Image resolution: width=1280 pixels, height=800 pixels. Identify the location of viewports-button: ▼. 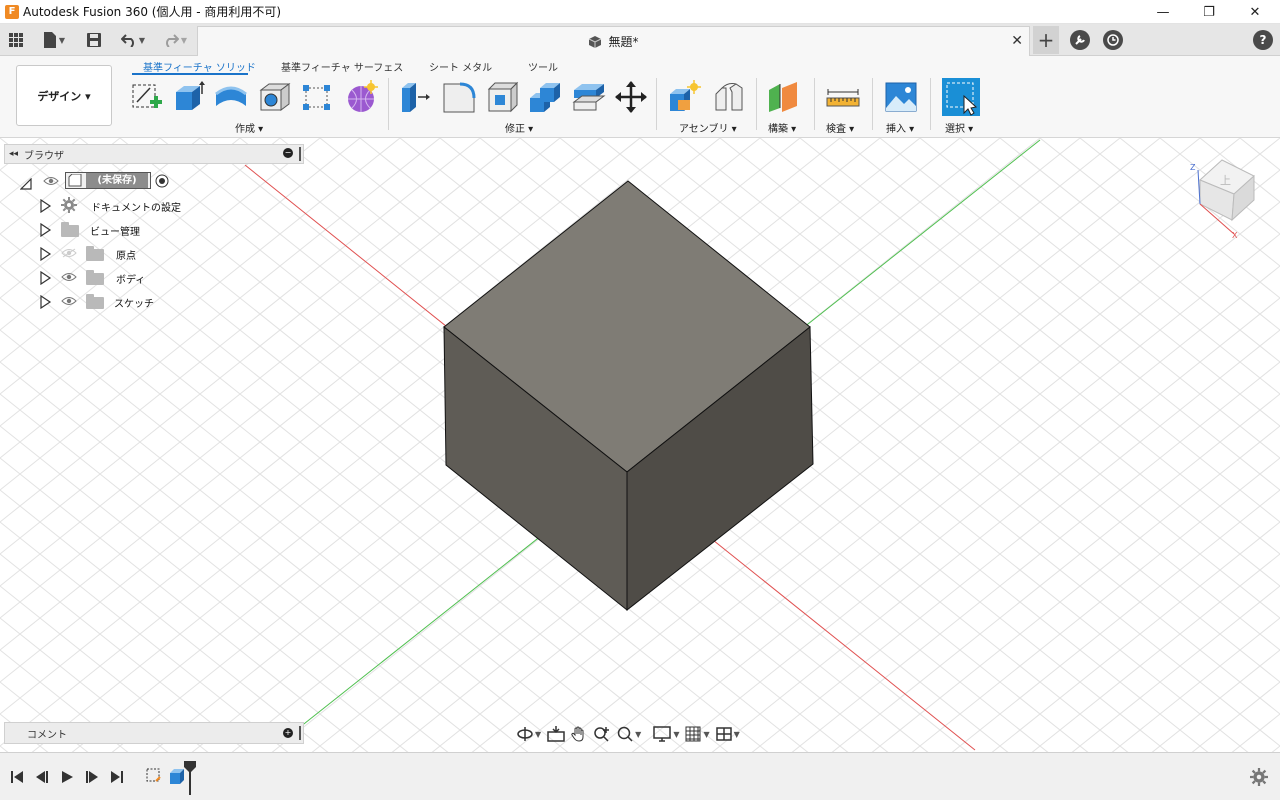
(727, 734).